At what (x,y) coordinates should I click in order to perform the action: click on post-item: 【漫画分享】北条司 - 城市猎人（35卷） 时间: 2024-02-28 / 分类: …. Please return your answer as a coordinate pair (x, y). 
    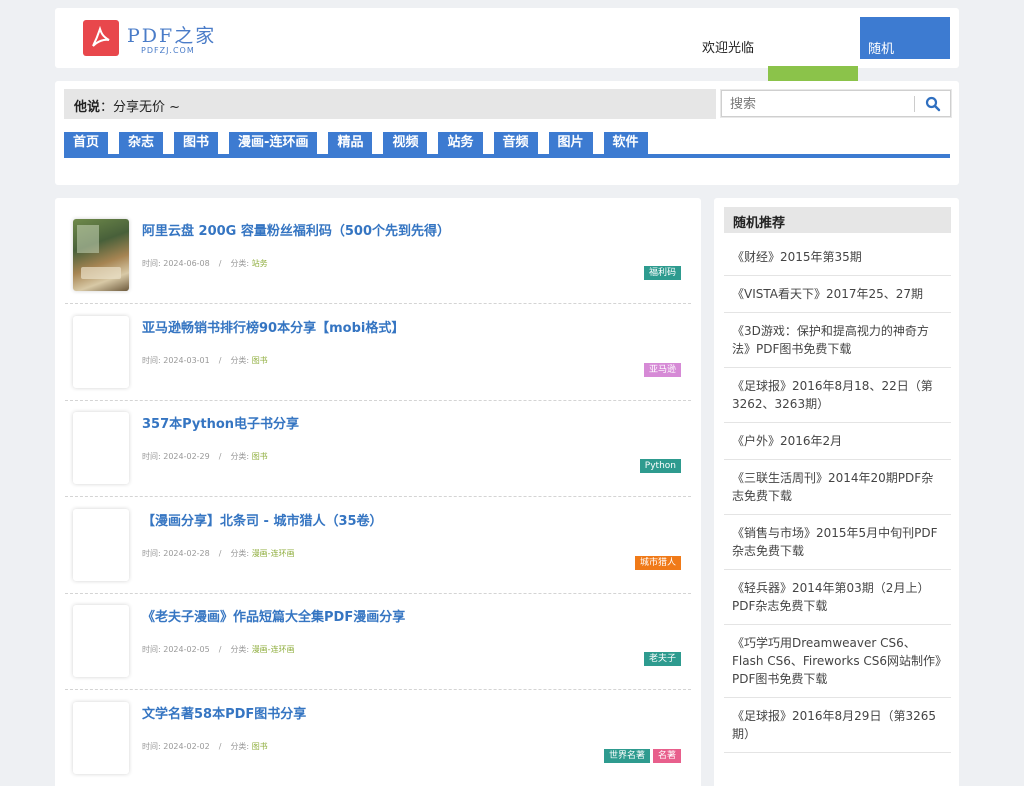
    Looking at the image, I should click on (378, 546).